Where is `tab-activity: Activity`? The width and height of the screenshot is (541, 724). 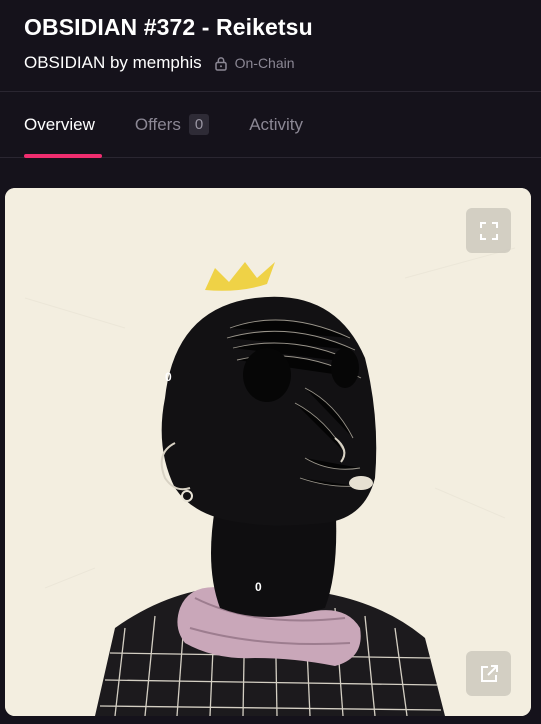
tab-activity: Activity is located at coordinates (276, 125).